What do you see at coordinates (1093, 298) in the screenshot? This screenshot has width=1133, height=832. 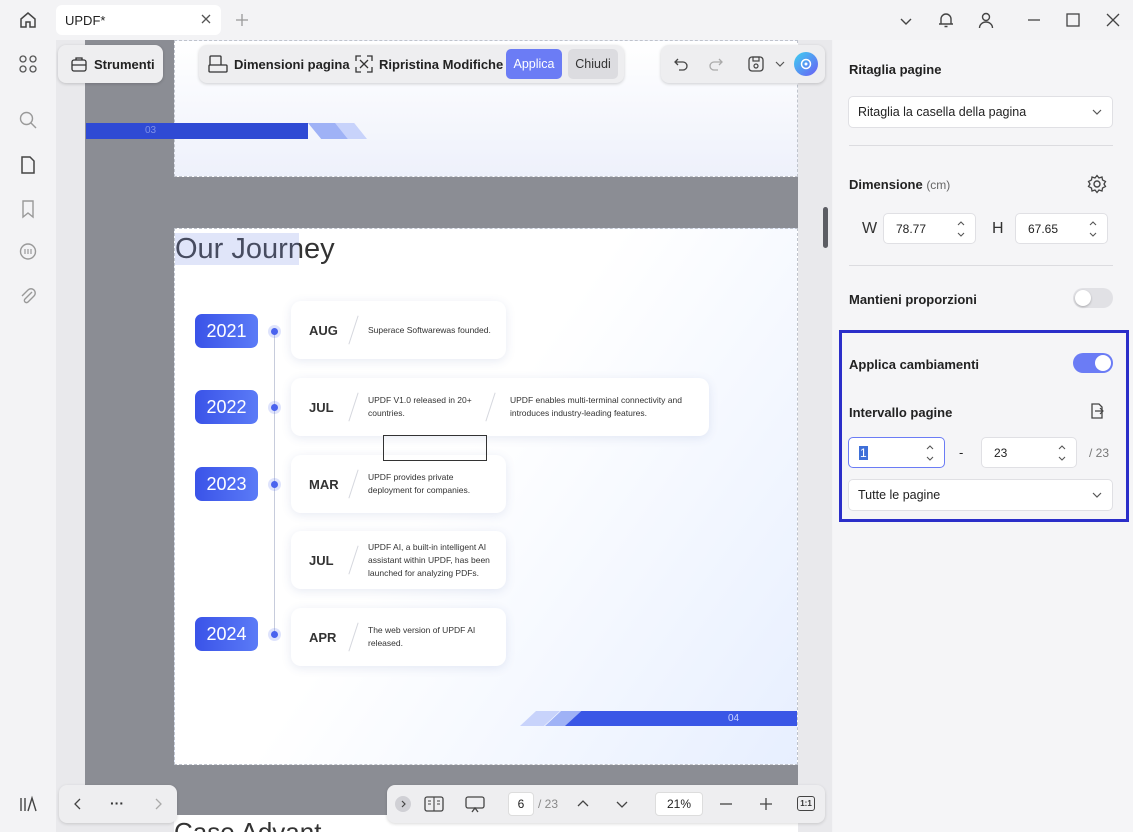 I see `keep-ratio-toggle` at bounding box center [1093, 298].